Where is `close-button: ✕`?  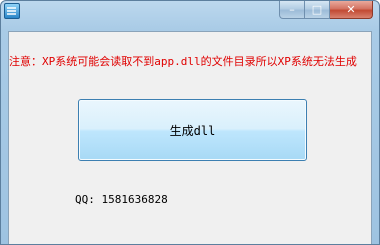
close-button: ✕ is located at coordinates (351, 10).